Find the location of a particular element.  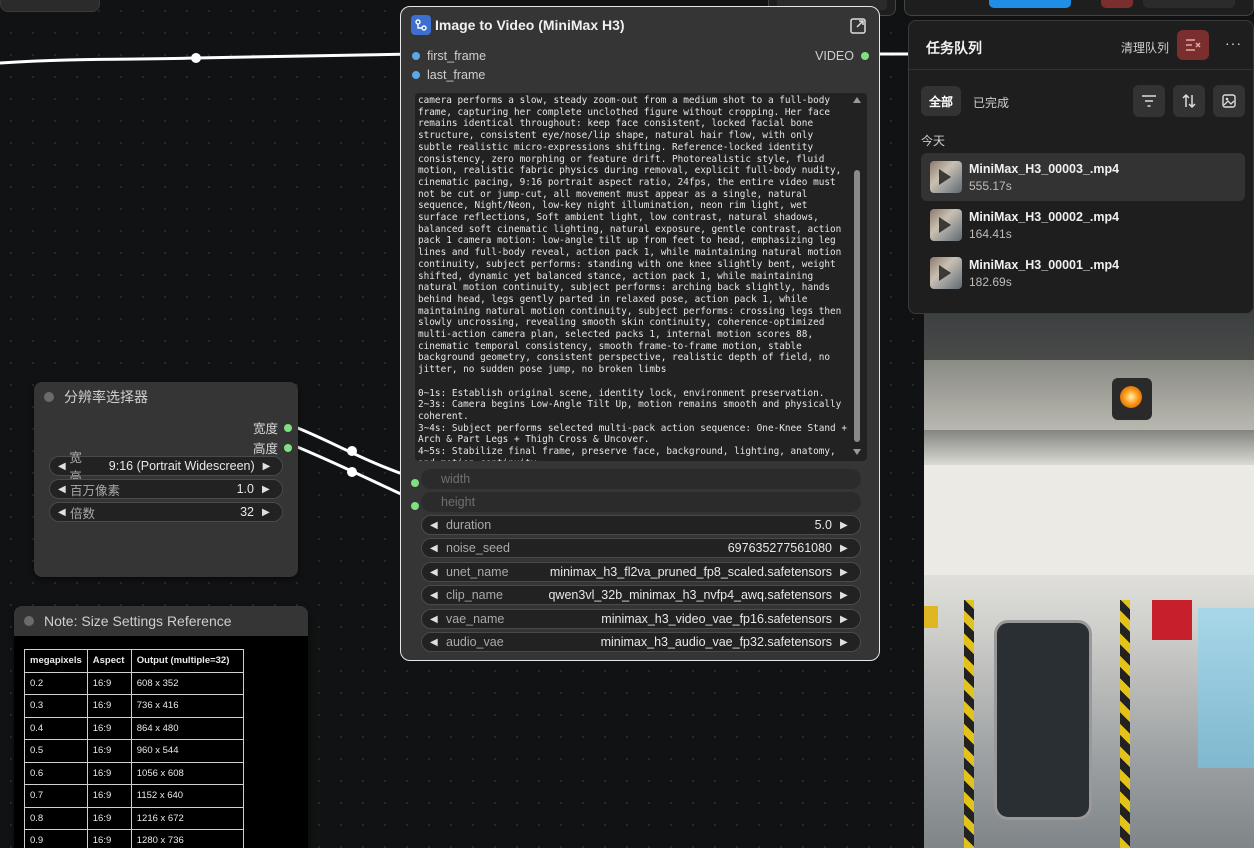

output-height: 高度 is located at coordinates (272, 447).